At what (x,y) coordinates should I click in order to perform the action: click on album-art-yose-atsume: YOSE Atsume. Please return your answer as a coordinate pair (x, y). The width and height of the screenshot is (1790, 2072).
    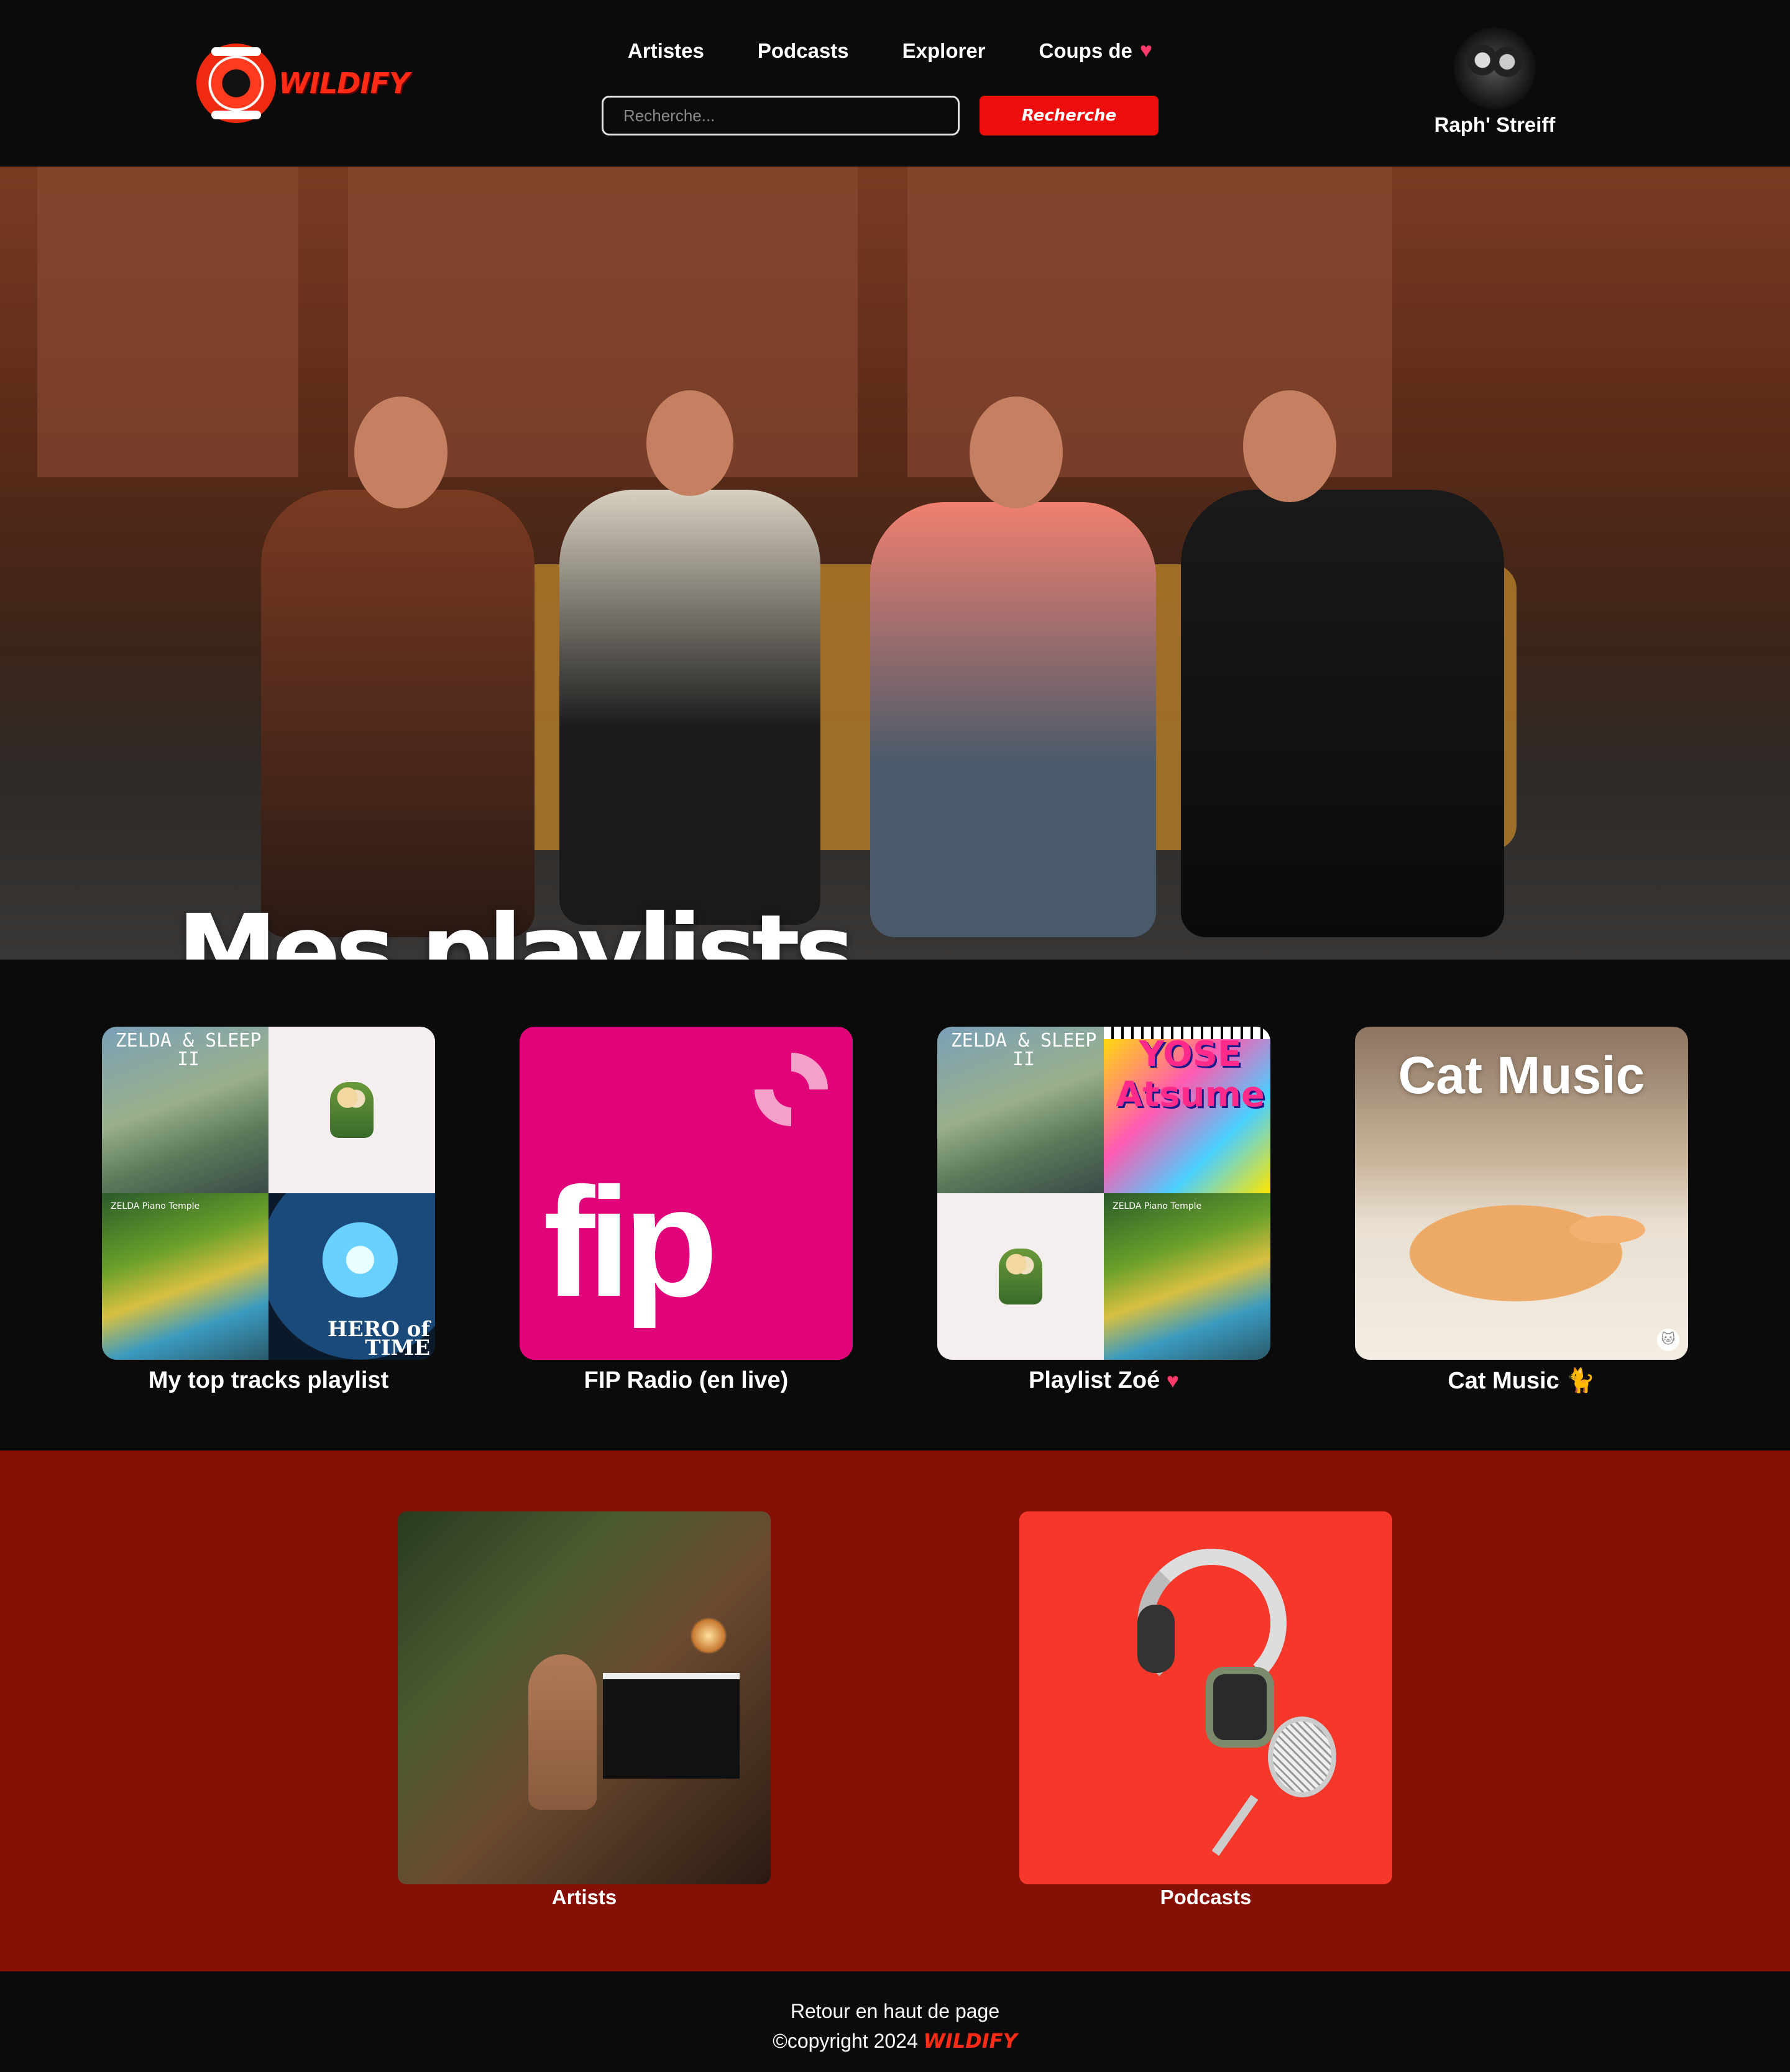
    Looking at the image, I should click on (1187, 1110).